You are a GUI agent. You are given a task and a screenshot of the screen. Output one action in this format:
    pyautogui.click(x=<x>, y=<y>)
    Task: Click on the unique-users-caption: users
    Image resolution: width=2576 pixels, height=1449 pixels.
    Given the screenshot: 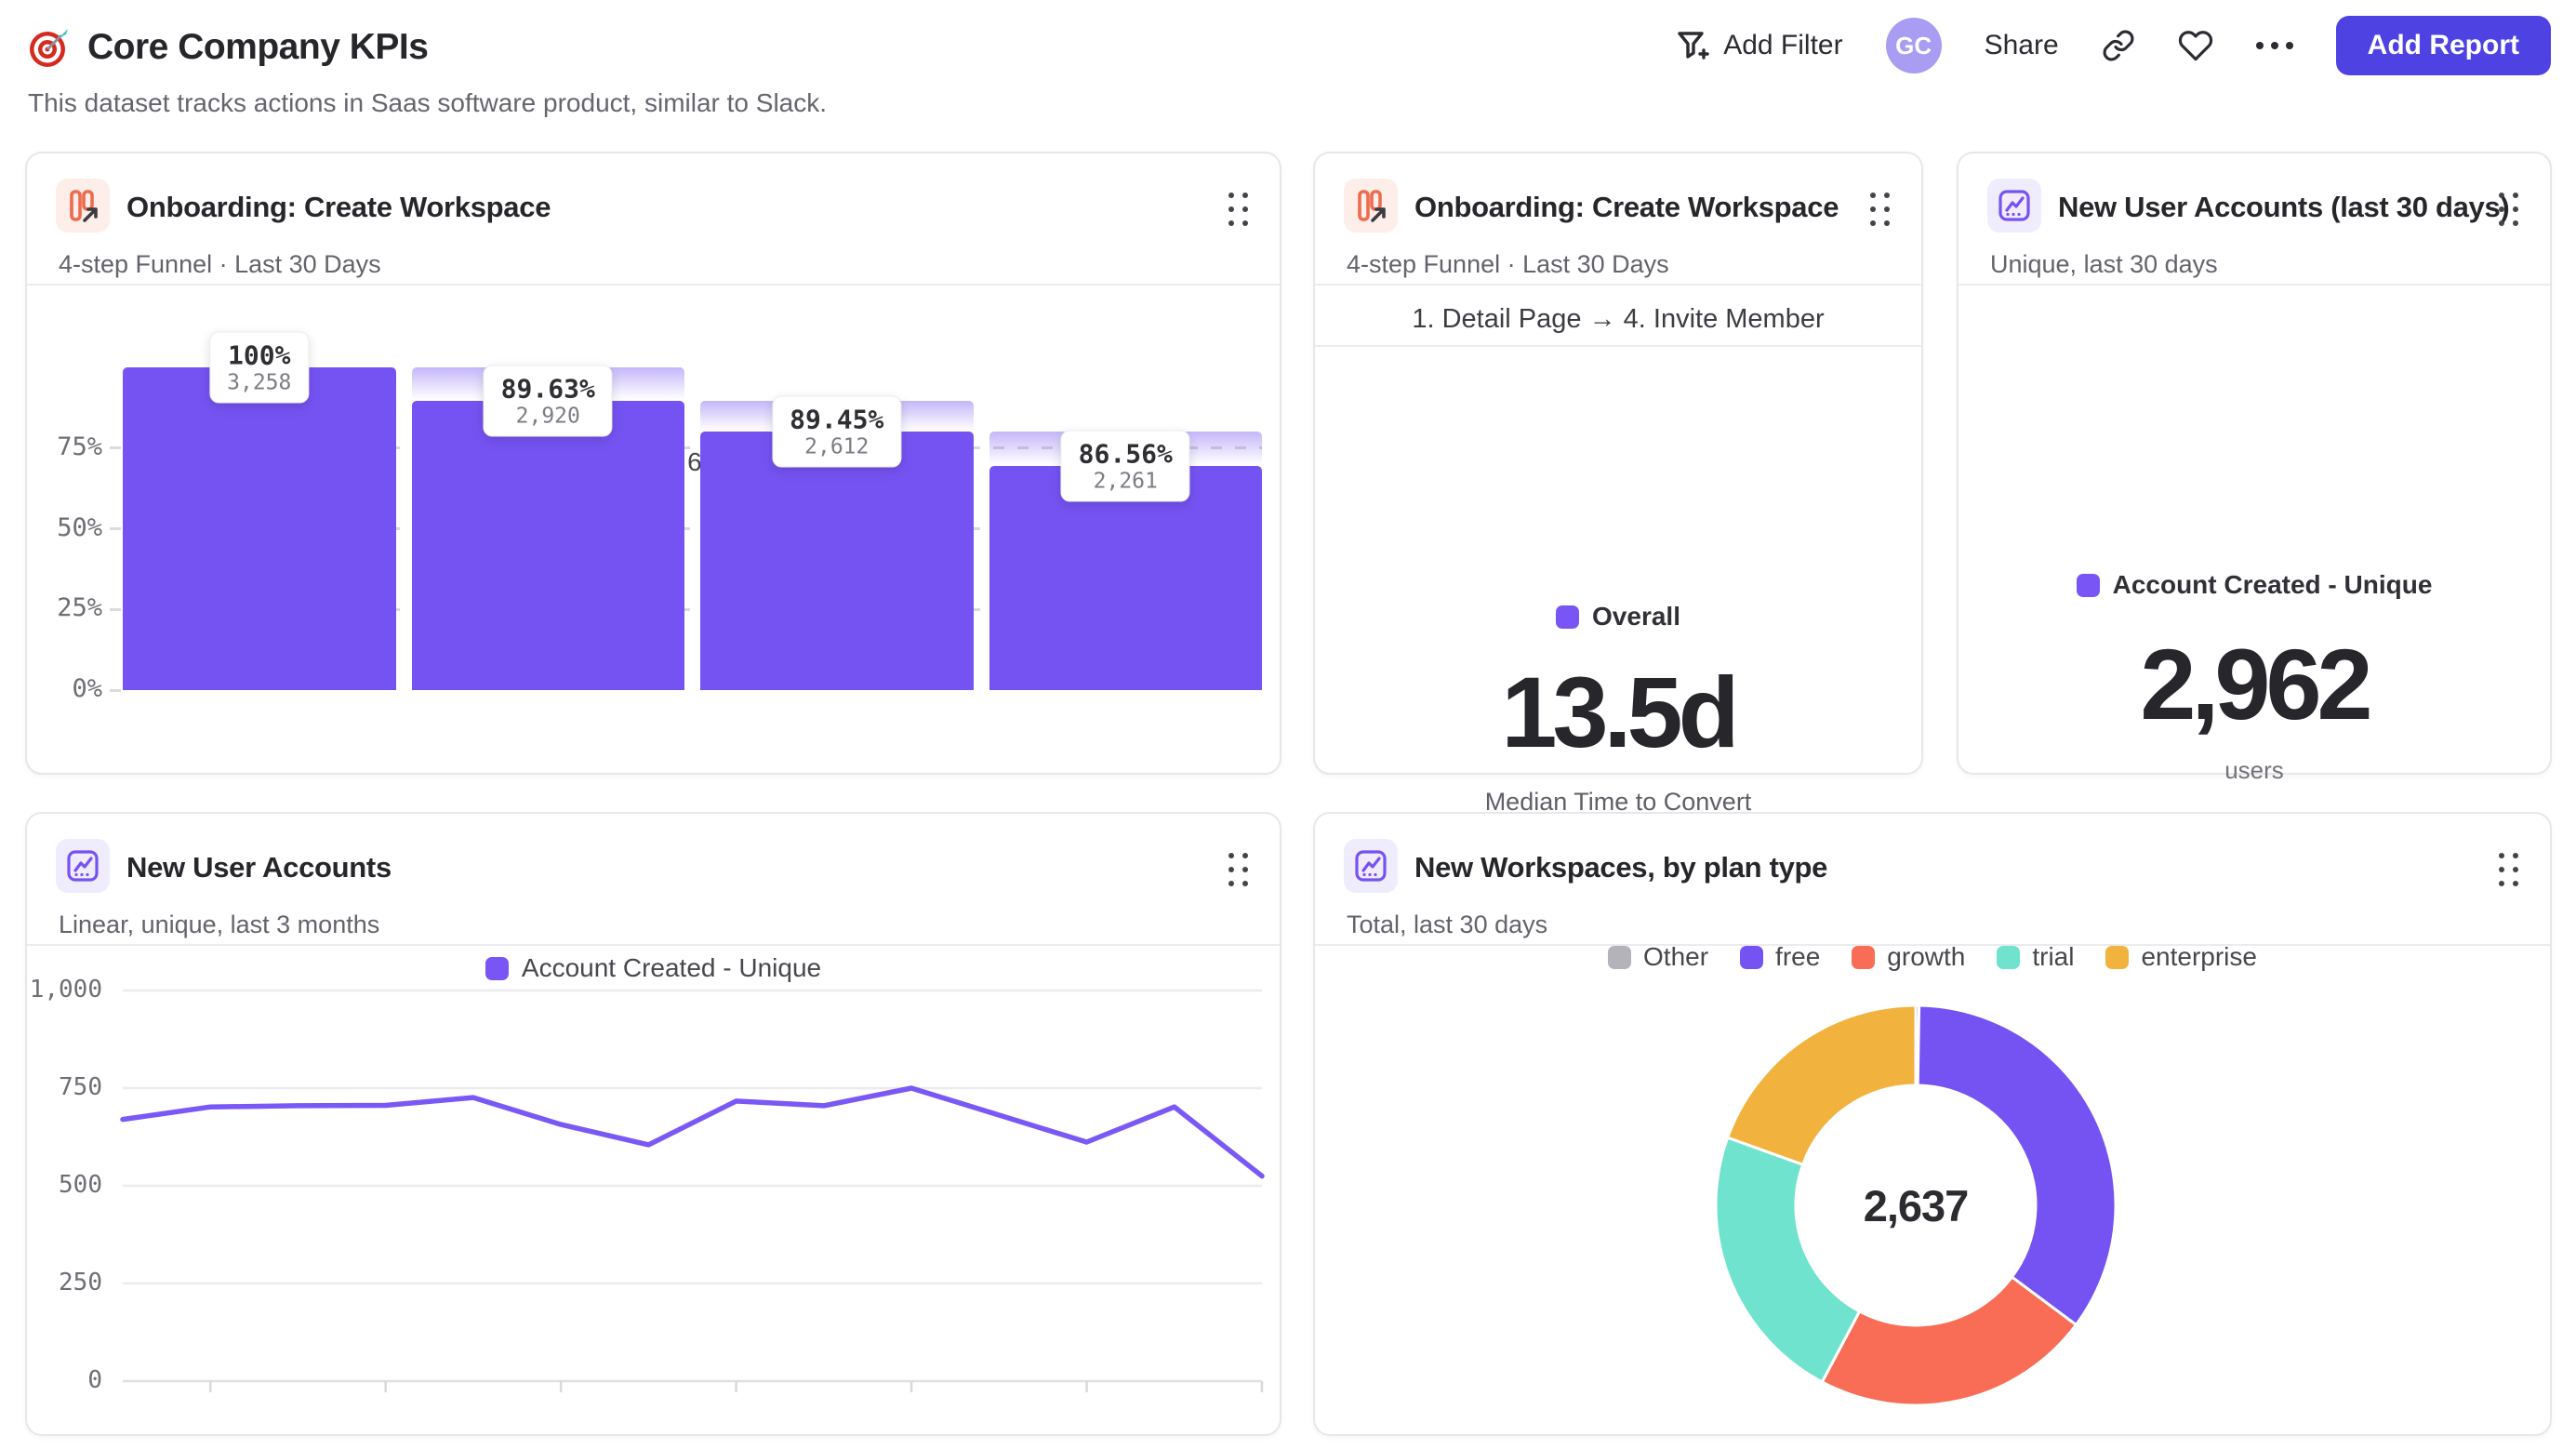 What is the action you would take?
    pyautogui.click(x=2254, y=770)
    